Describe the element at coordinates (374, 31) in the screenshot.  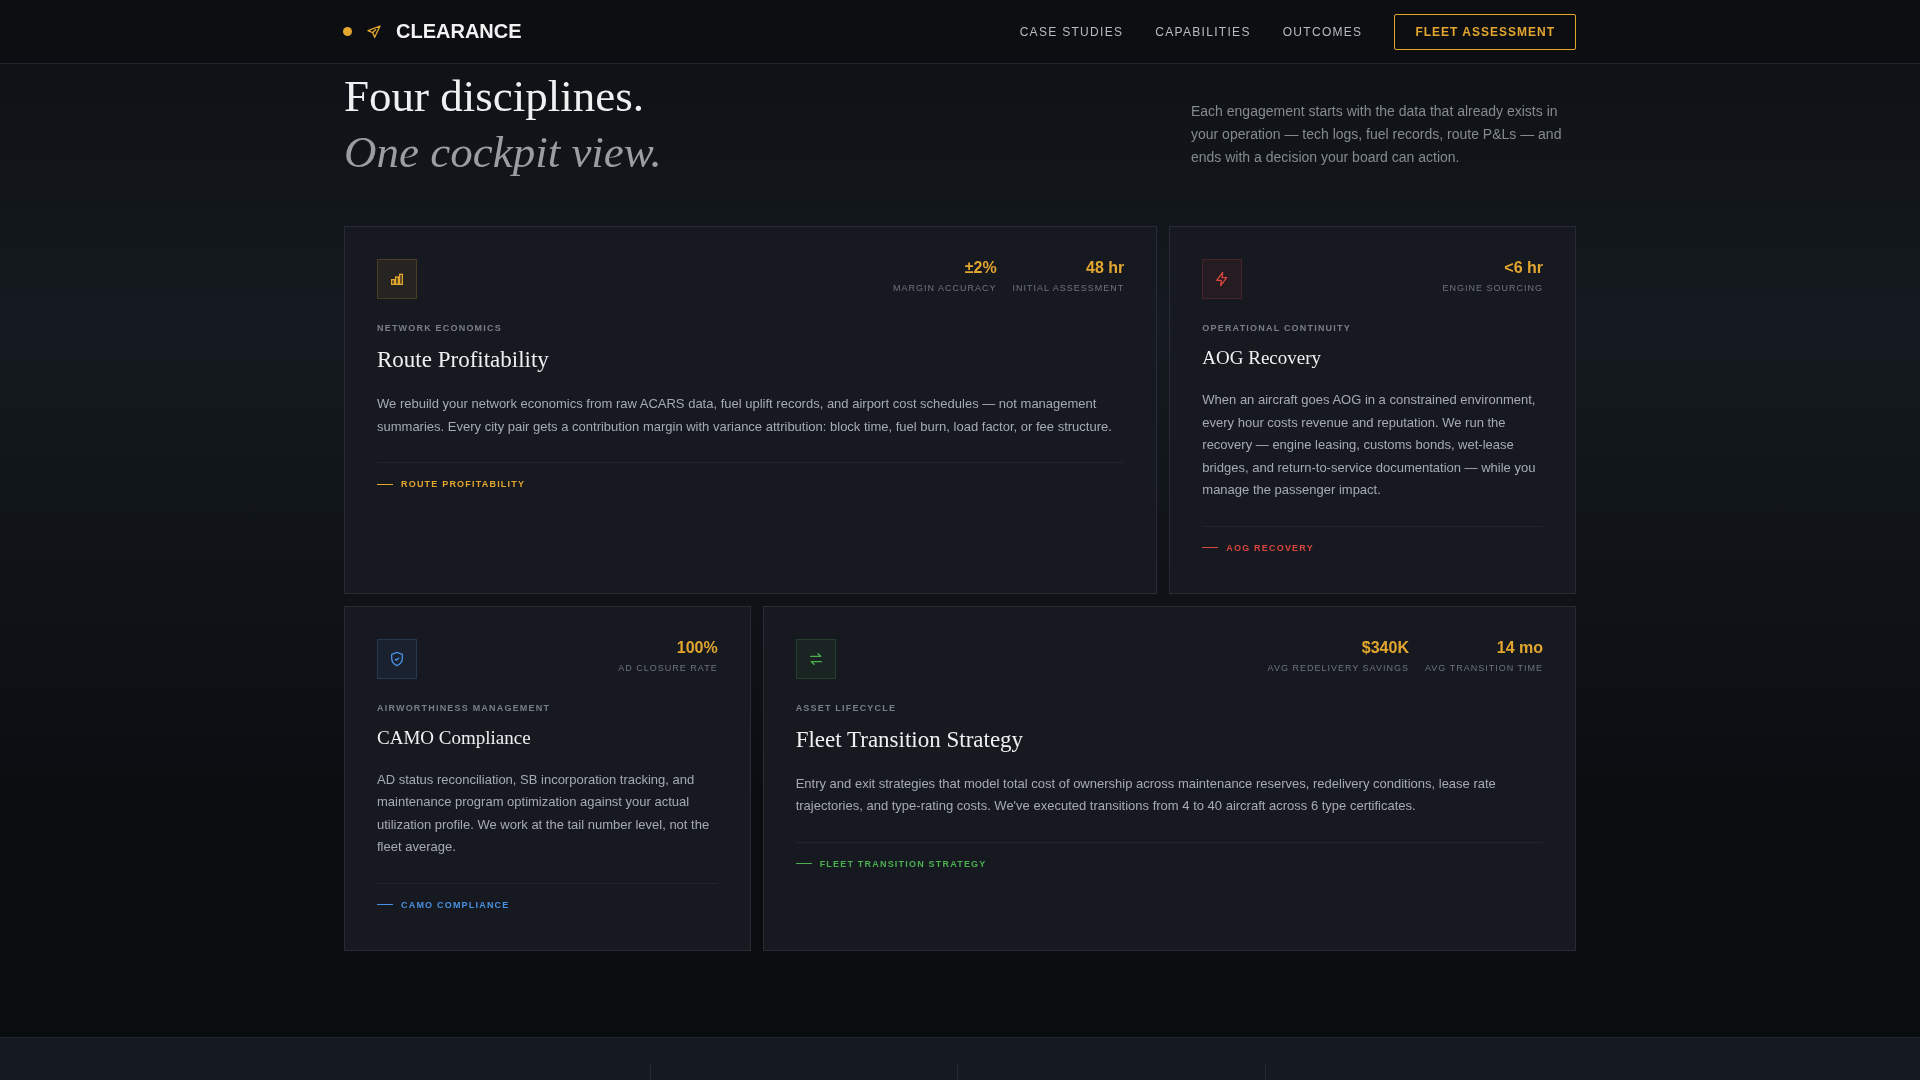
I see `plane-icon` at that location.